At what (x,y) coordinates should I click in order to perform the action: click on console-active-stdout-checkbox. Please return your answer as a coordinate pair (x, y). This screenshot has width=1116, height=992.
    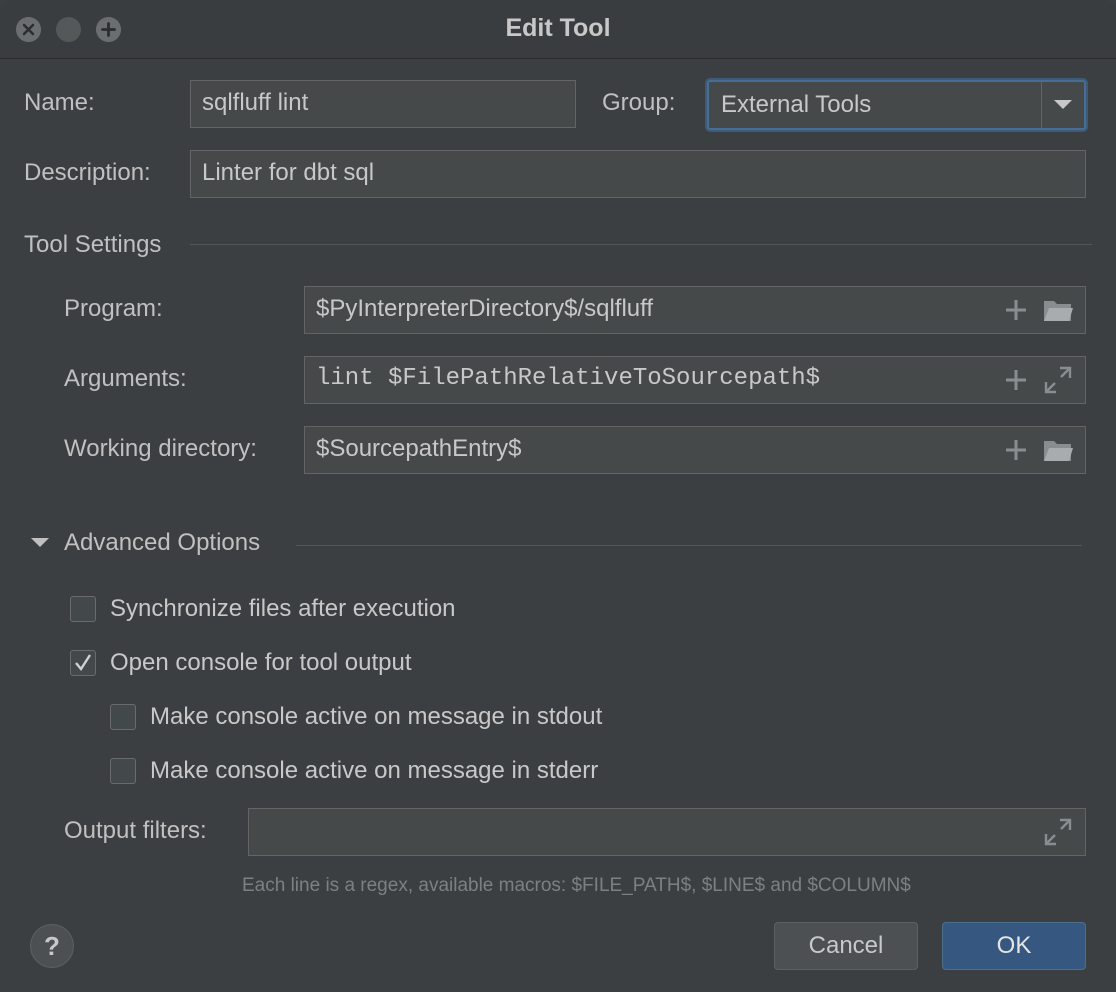
    Looking at the image, I should click on (123, 717).